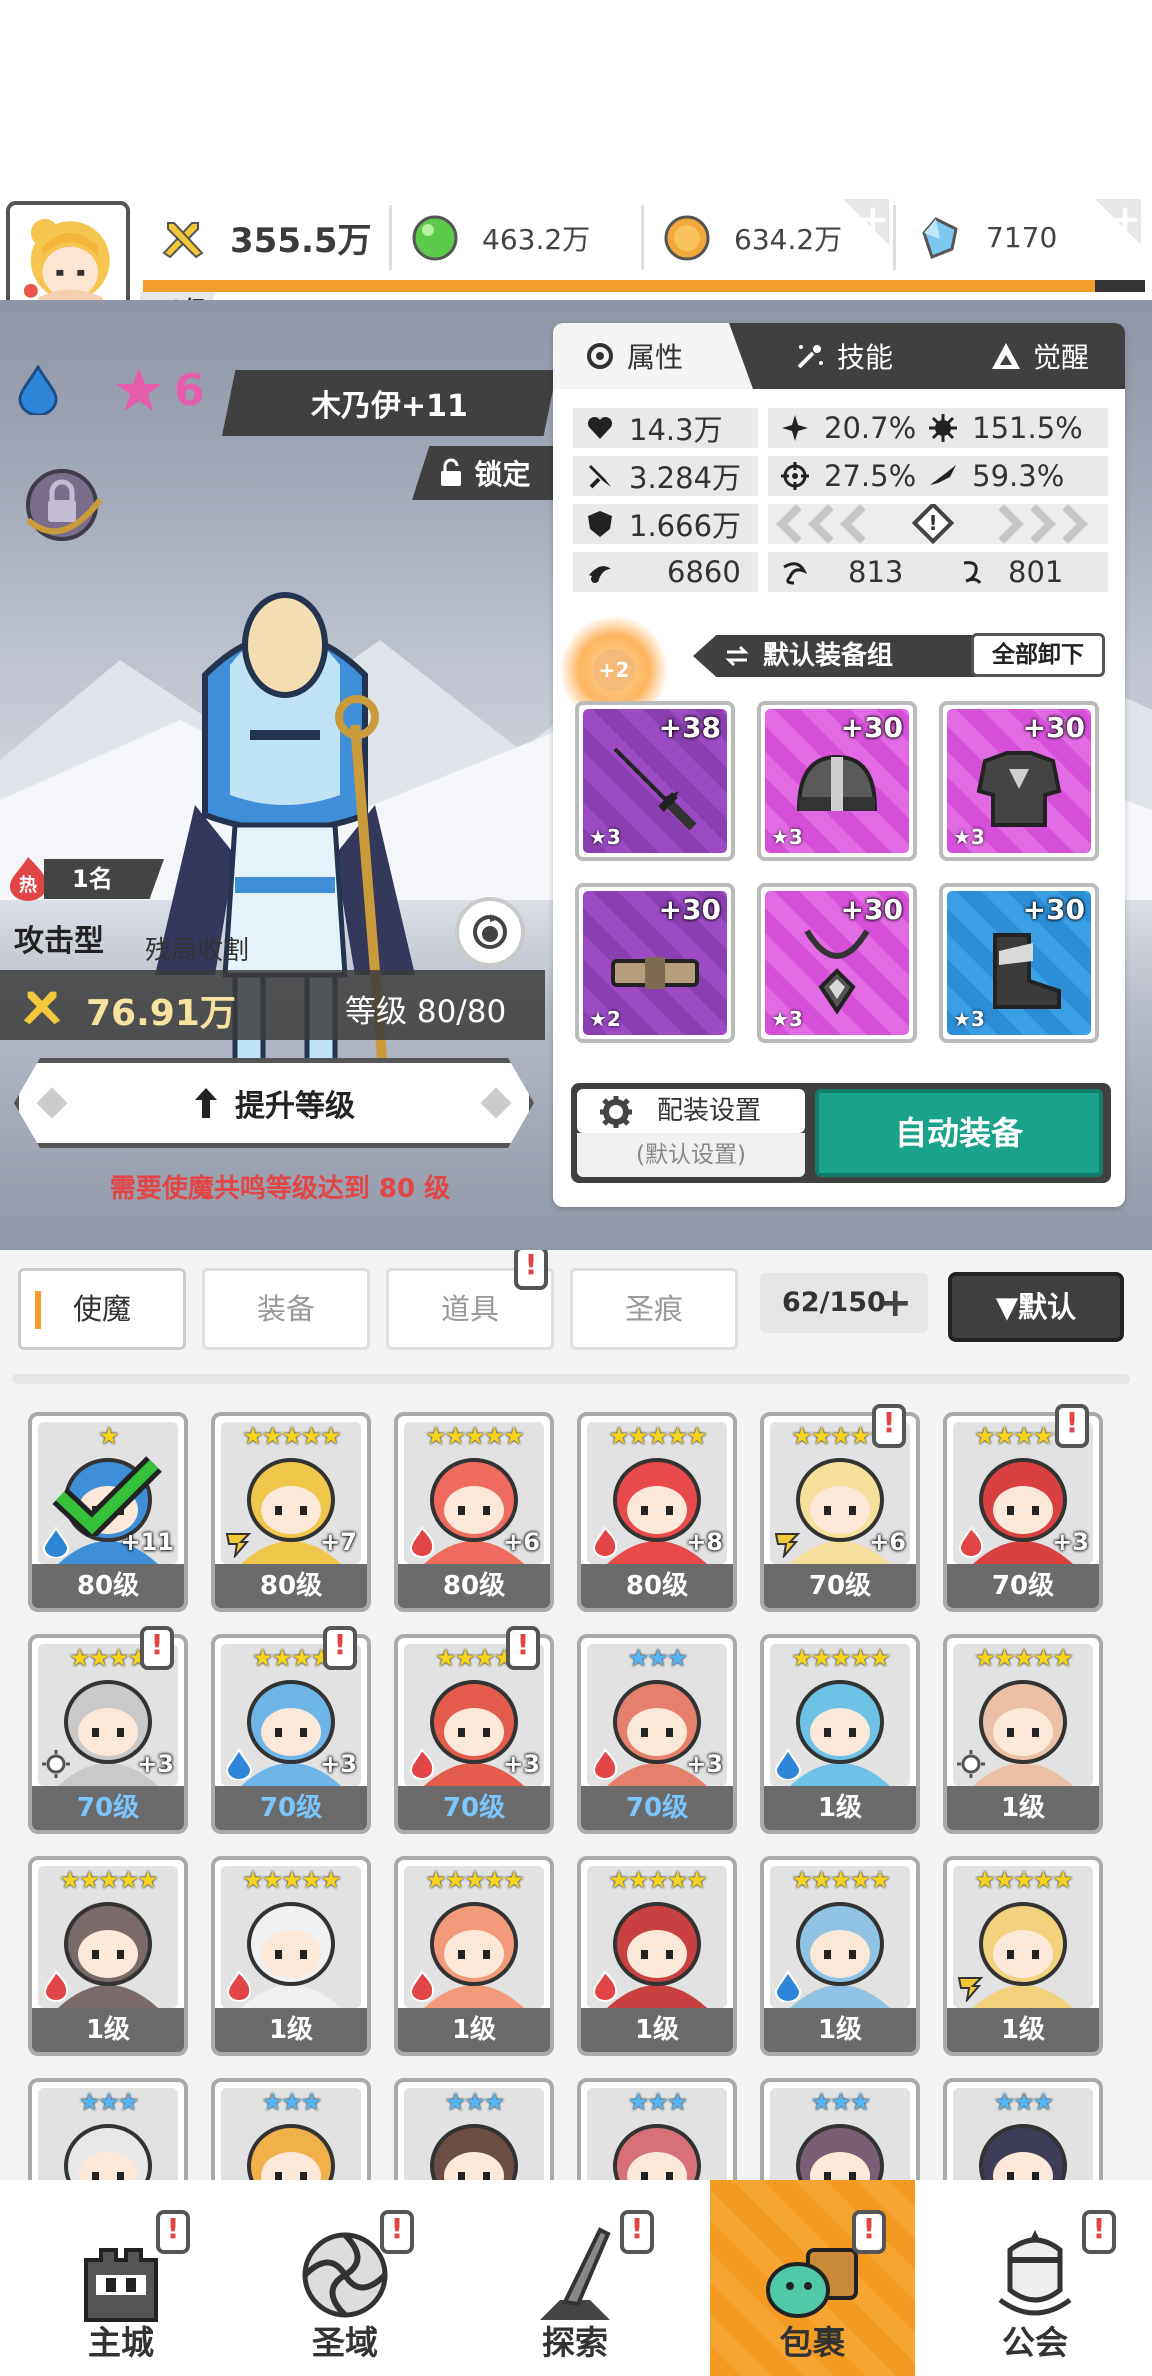 The image size is (1152, 2376). What do you see at coordinates (102, 1309) in the screenshot?
I see `tab-familiar: 使魔` at bounding box center [102, 1309].